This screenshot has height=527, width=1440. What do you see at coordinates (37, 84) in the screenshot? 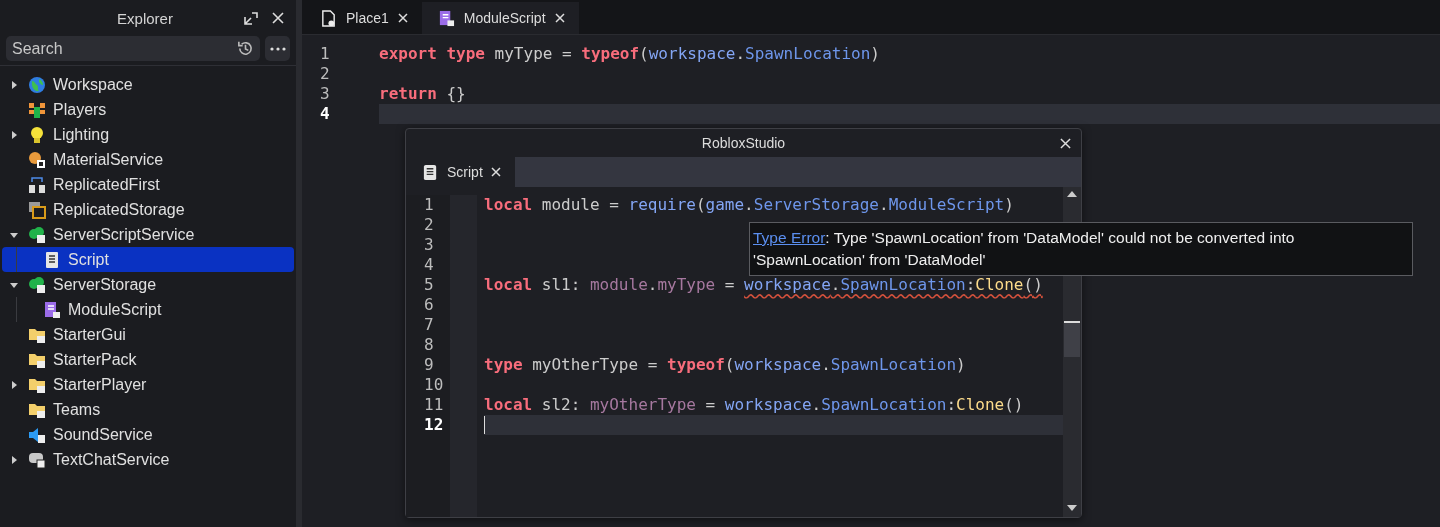
I see `globe-icon` at bounding box center [37, 84].